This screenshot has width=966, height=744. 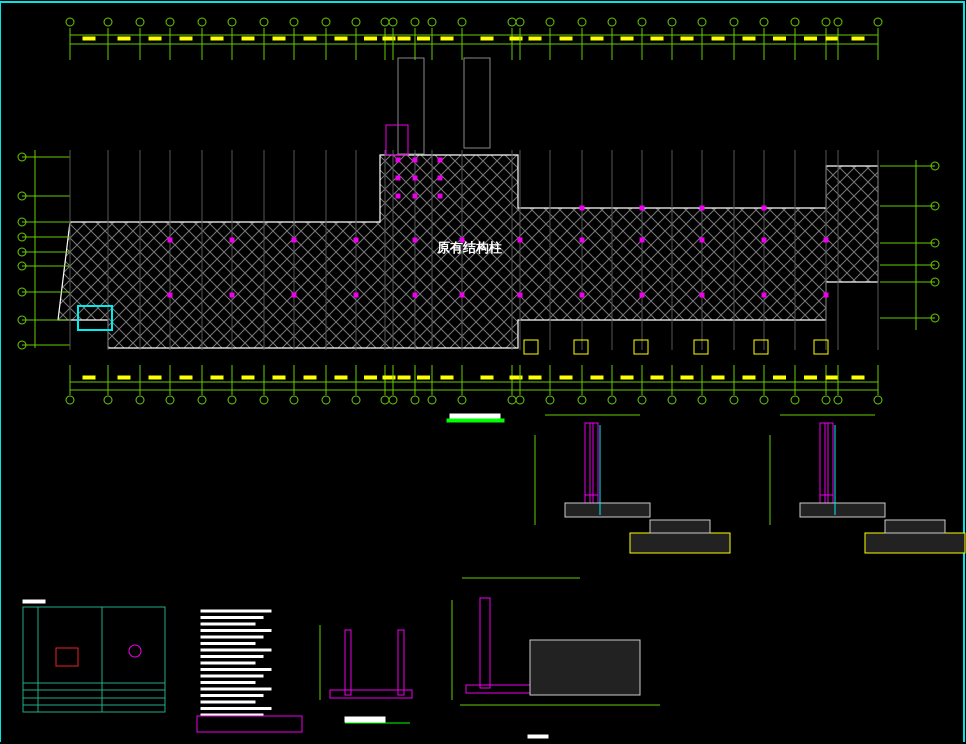 What do you see at coordinates (475, 418) in the screenshot?
I see `plan-title-drawing` at bounding box center [475, 418].